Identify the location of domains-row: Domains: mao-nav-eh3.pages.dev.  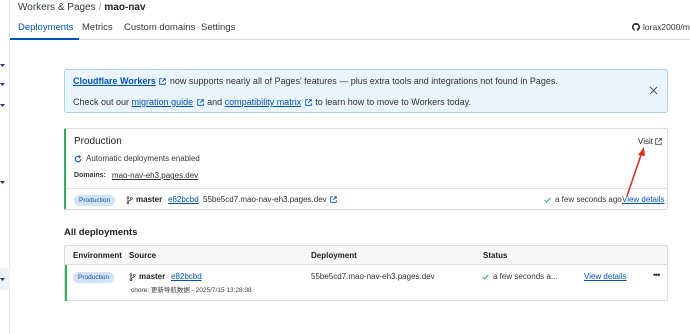
(136, 175).